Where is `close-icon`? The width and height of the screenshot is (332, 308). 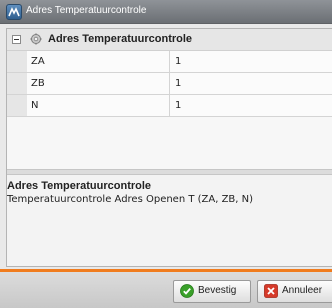 close-icon is located at coordinates (271, 291).